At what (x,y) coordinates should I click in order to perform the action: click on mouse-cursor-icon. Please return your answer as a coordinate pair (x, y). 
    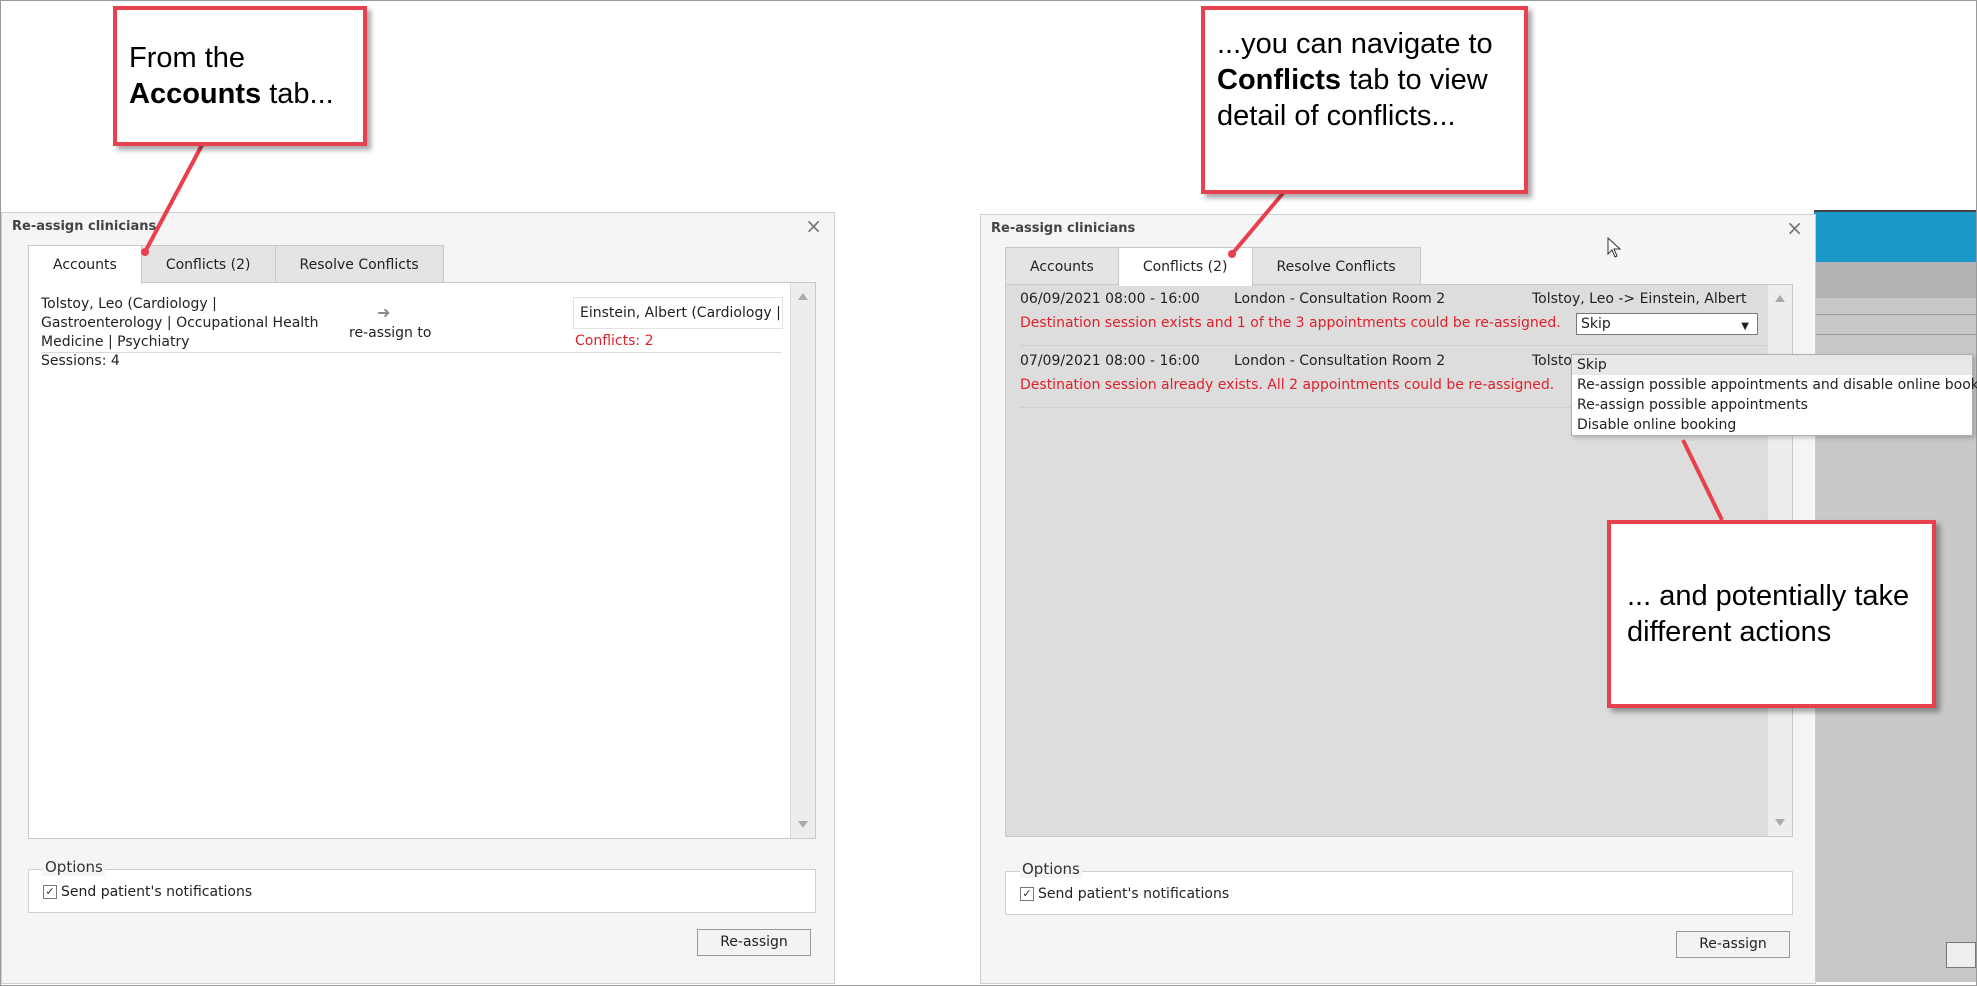
    Looking at the image, I should click on (1614, 247).